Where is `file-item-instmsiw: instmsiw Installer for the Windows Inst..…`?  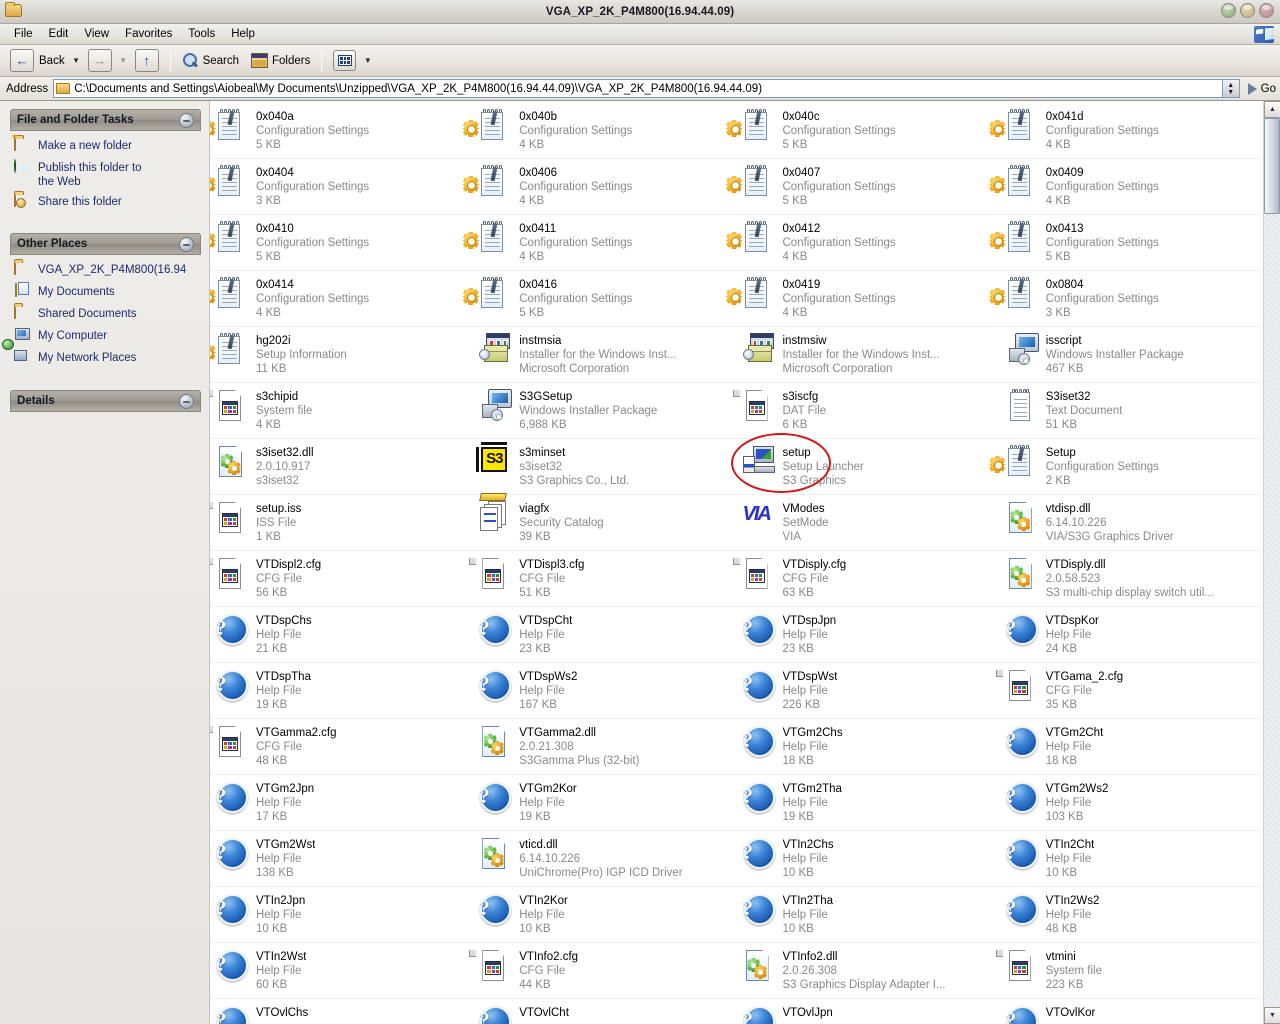 file-item-instmsiw: instmsiw Installer for the Windows Inst..… is located at coordinates (868, 354).